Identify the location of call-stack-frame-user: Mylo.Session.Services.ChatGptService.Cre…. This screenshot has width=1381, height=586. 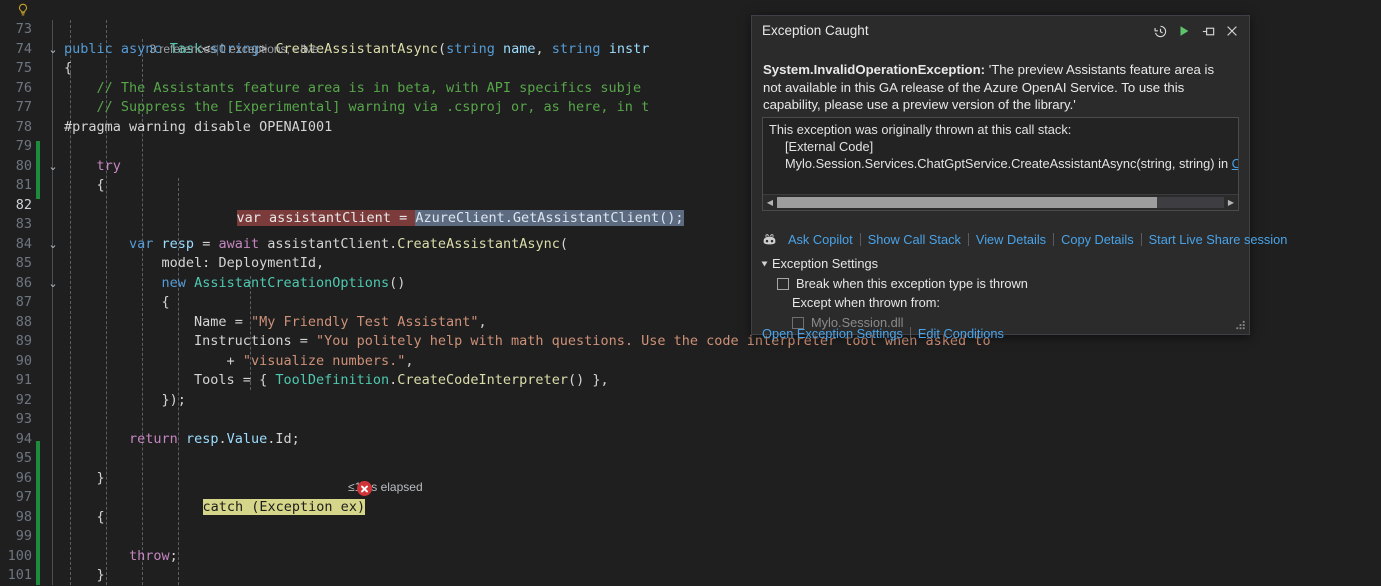
(1000, 163).